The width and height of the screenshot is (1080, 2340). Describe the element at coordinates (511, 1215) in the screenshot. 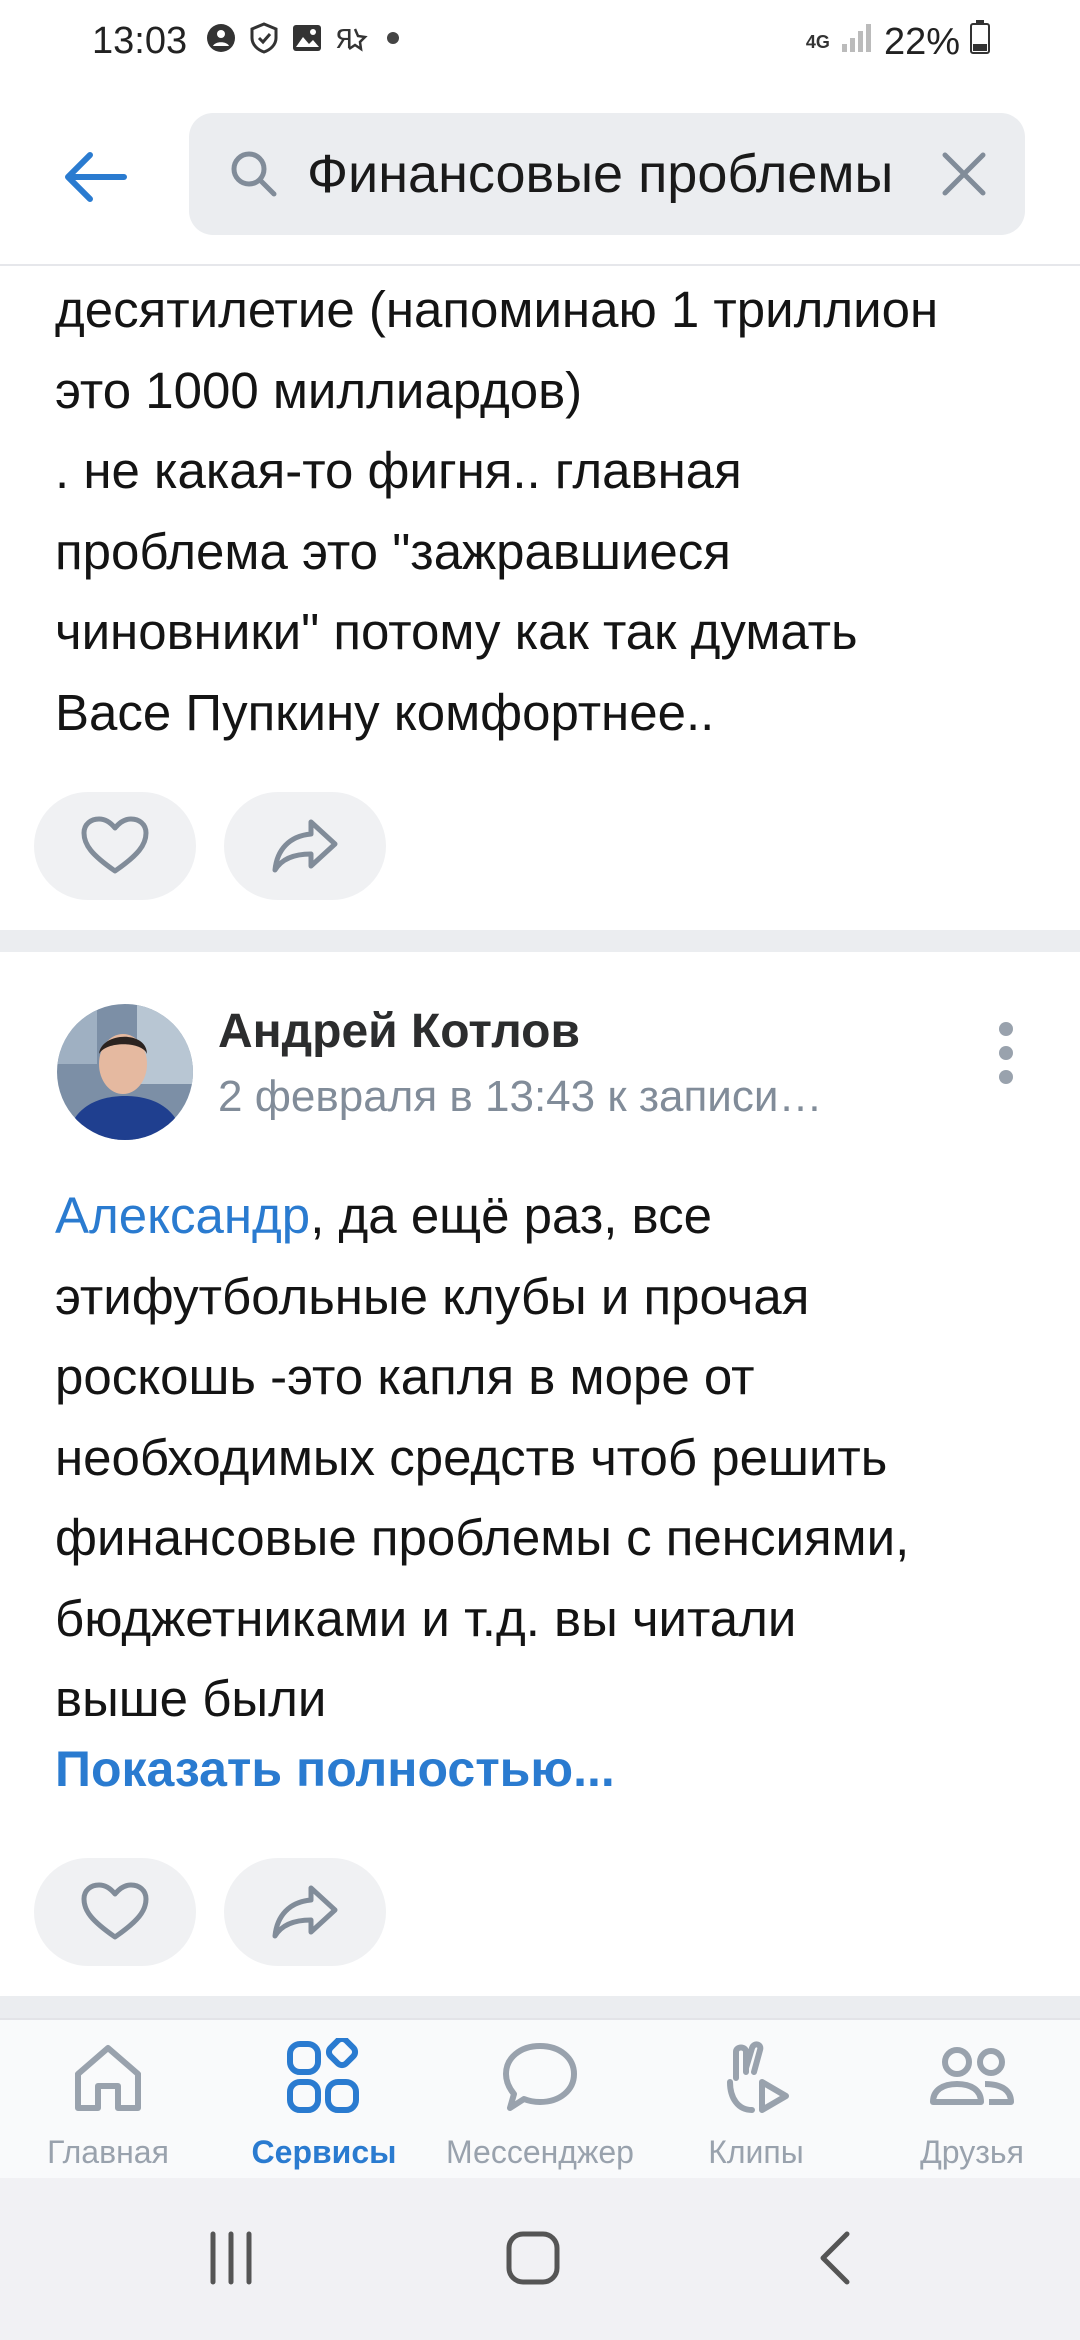

I see `post-2-line-rest: , да ещё раз, все` at that location.